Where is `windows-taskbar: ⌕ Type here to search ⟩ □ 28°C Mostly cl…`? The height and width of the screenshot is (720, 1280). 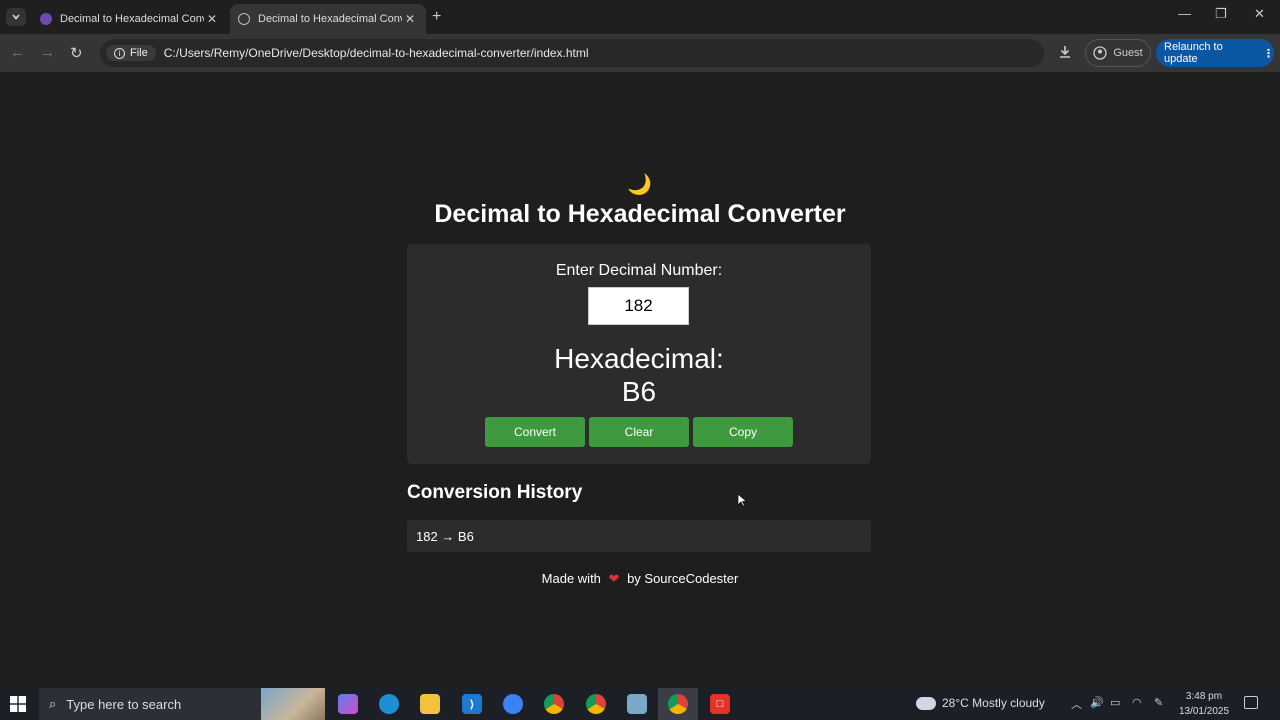 windows-taskbar: ⌕ Type here to search ⟩ □ 28°C Mostly cl… is located at coordinates (640, 704).